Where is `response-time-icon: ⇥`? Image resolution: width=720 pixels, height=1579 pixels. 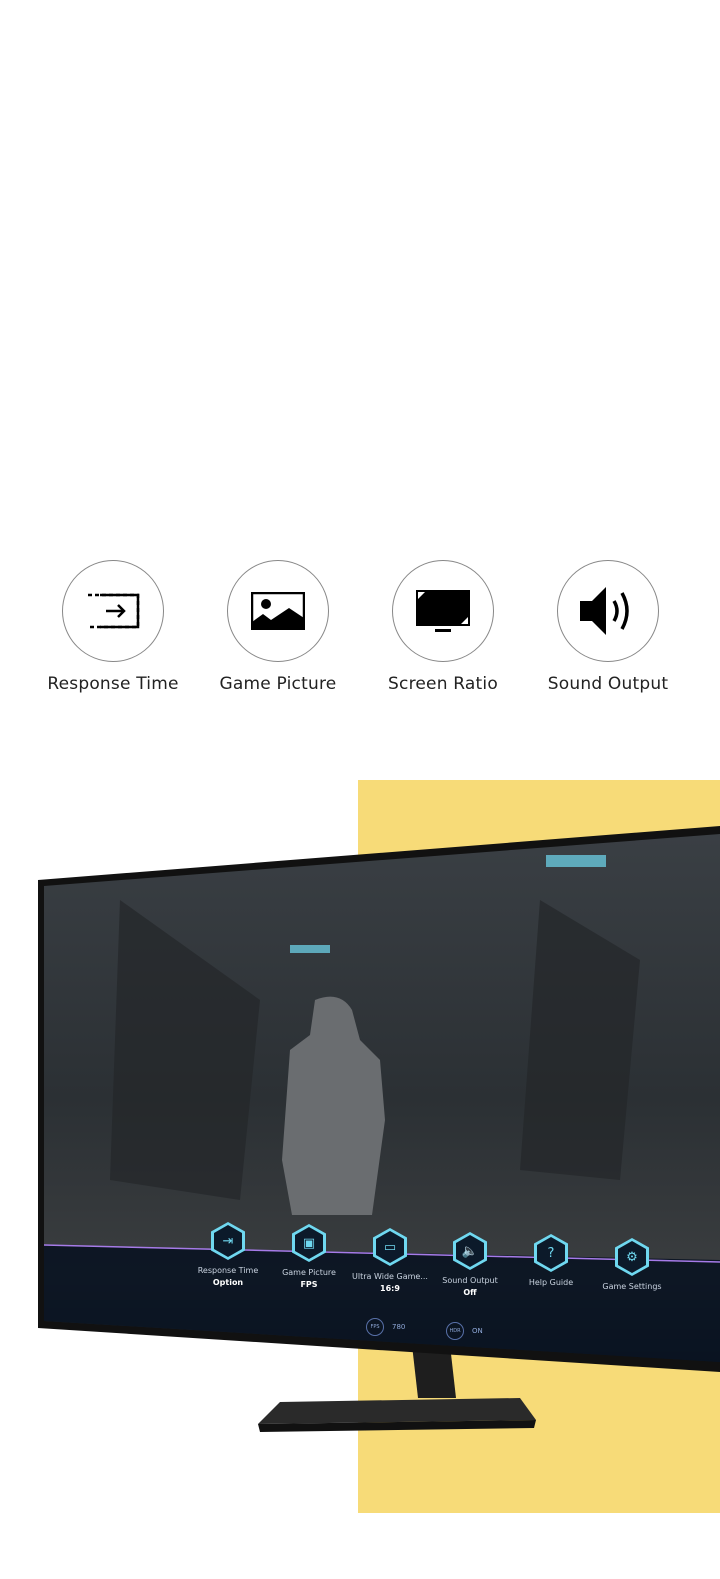
response-time-icon: ⇥ is located at coordinates (228, 1241).